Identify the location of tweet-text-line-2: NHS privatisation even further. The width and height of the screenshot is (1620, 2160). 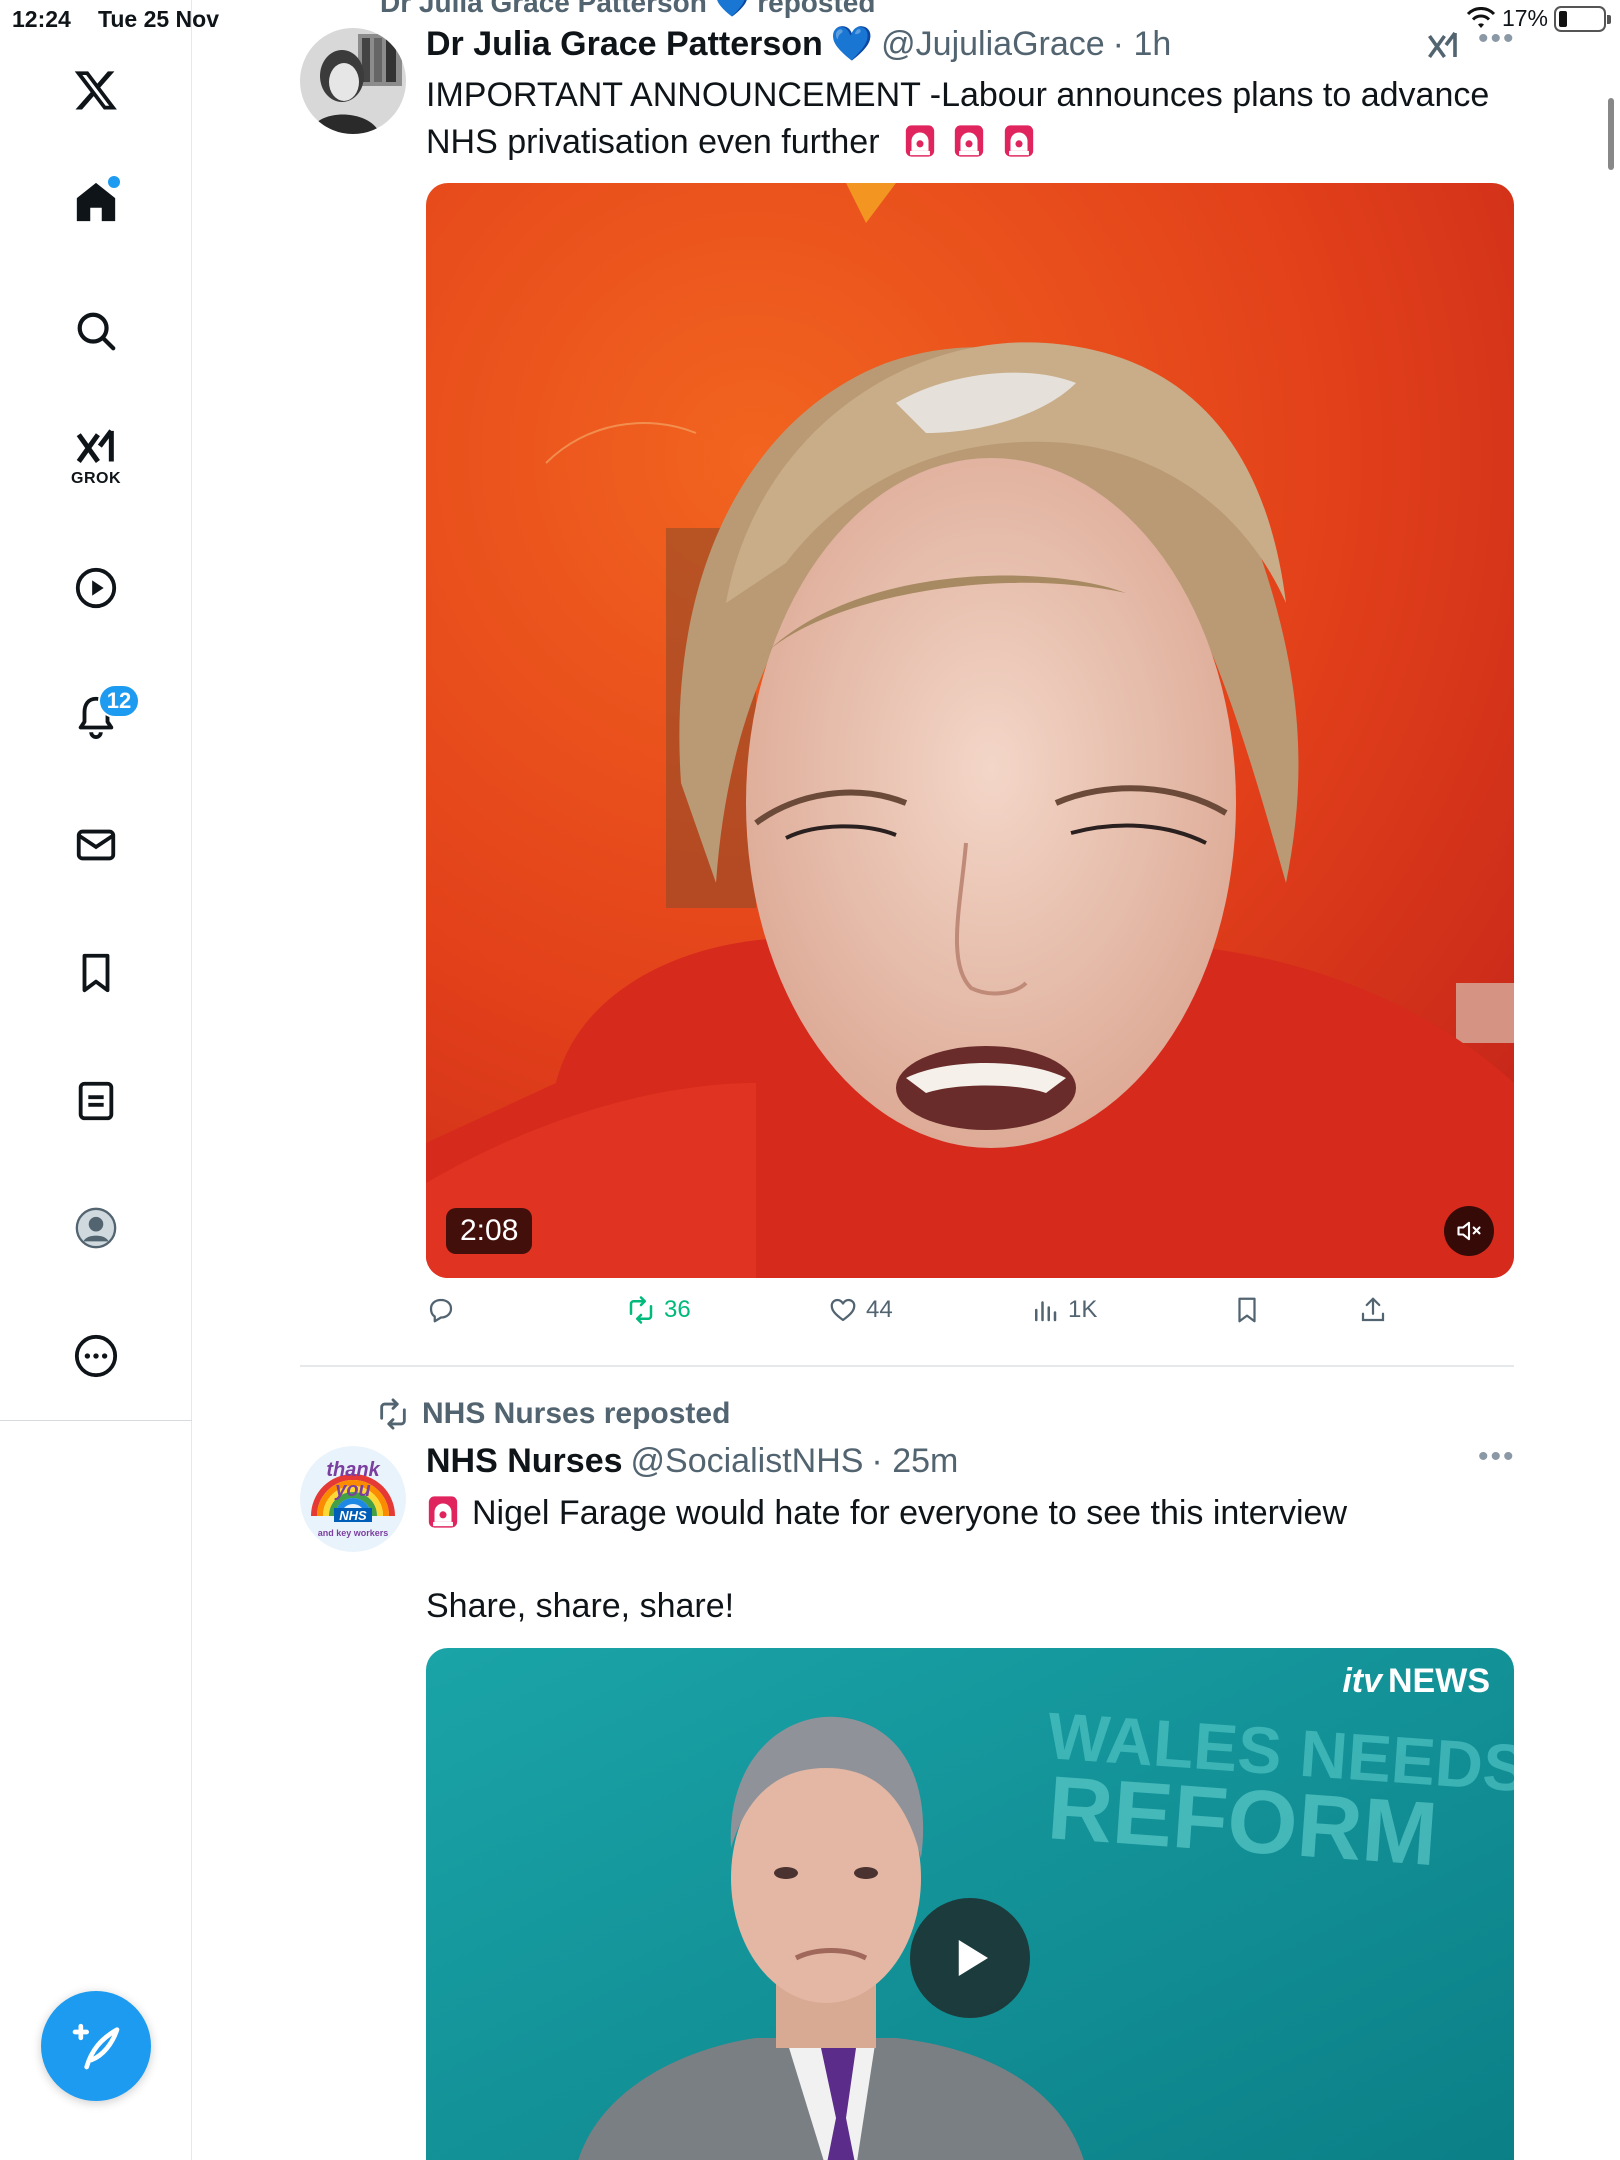
(976, 142).